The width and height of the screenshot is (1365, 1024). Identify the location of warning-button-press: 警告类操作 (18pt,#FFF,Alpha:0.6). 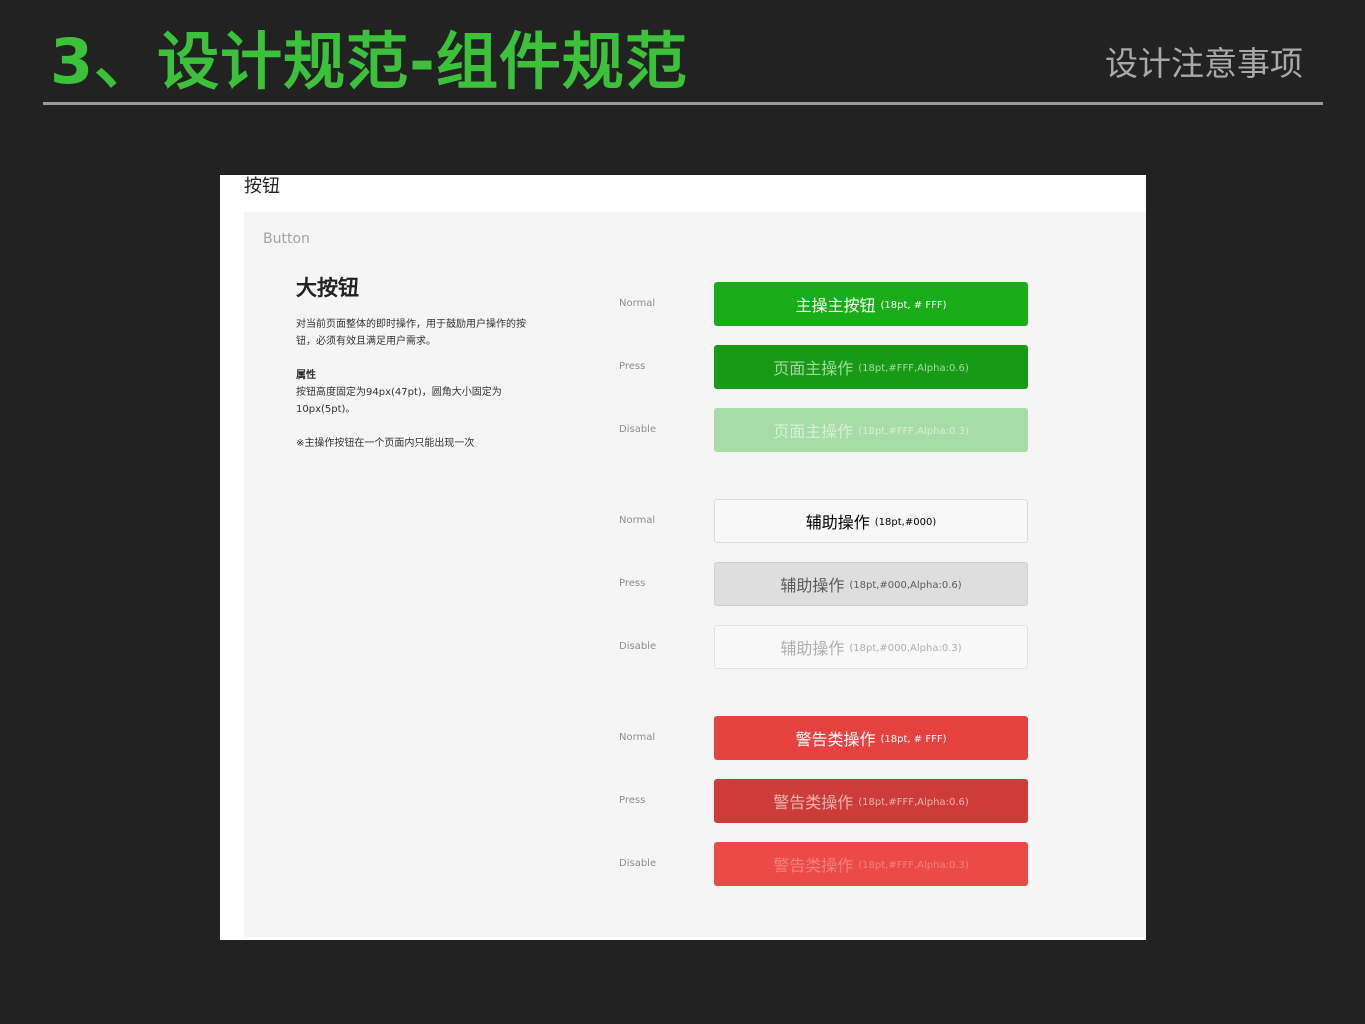
(871, 801).